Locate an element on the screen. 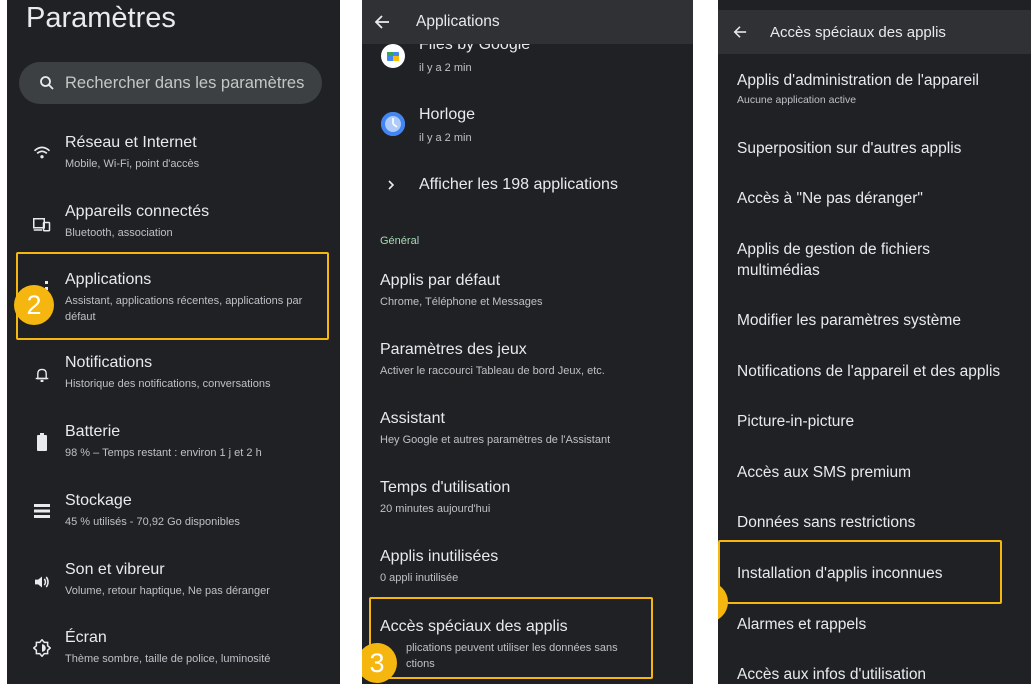 The height and width of the screenshot is (684, 1032). item-title: Réseau et Internet is located at coordinates (131, 142).